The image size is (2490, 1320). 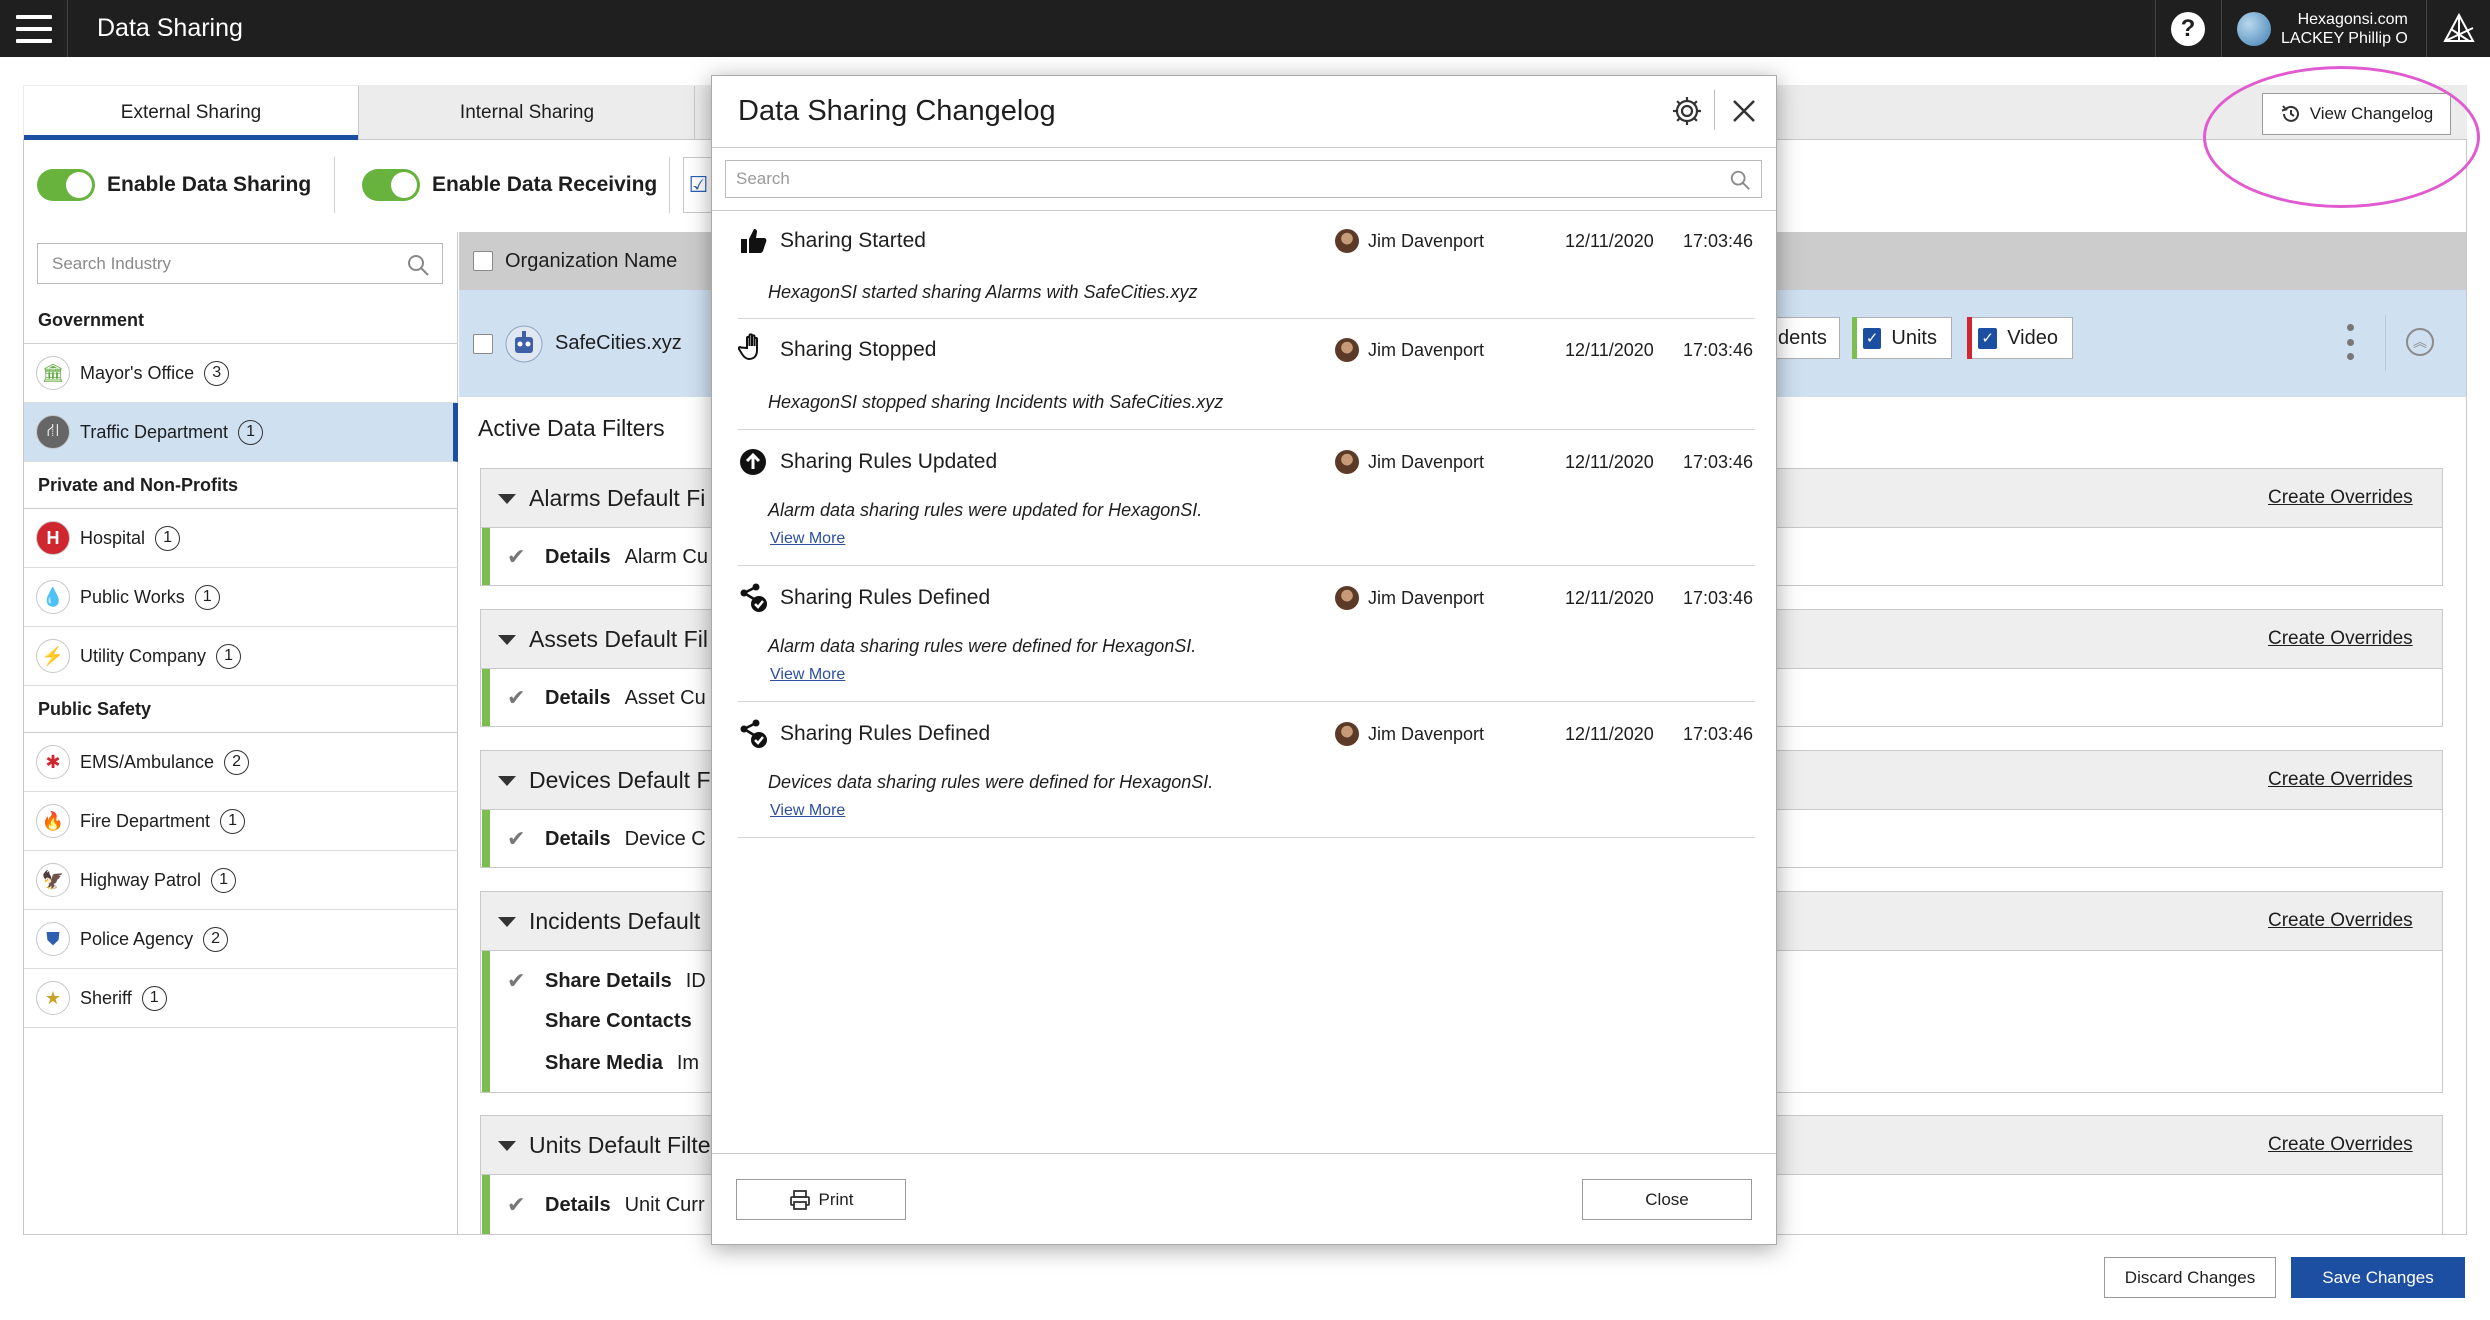 I want to click on toggle-switch-icon, so click(x=66, y=185).